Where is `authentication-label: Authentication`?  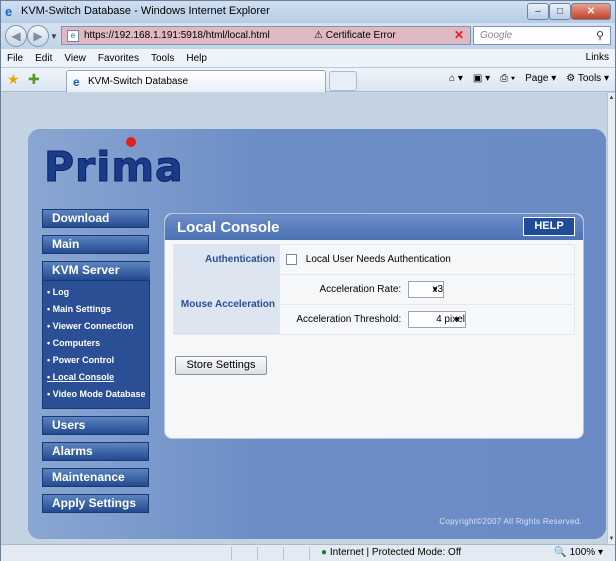
authentication-label: Authentication is located at coordinates (226, 259).